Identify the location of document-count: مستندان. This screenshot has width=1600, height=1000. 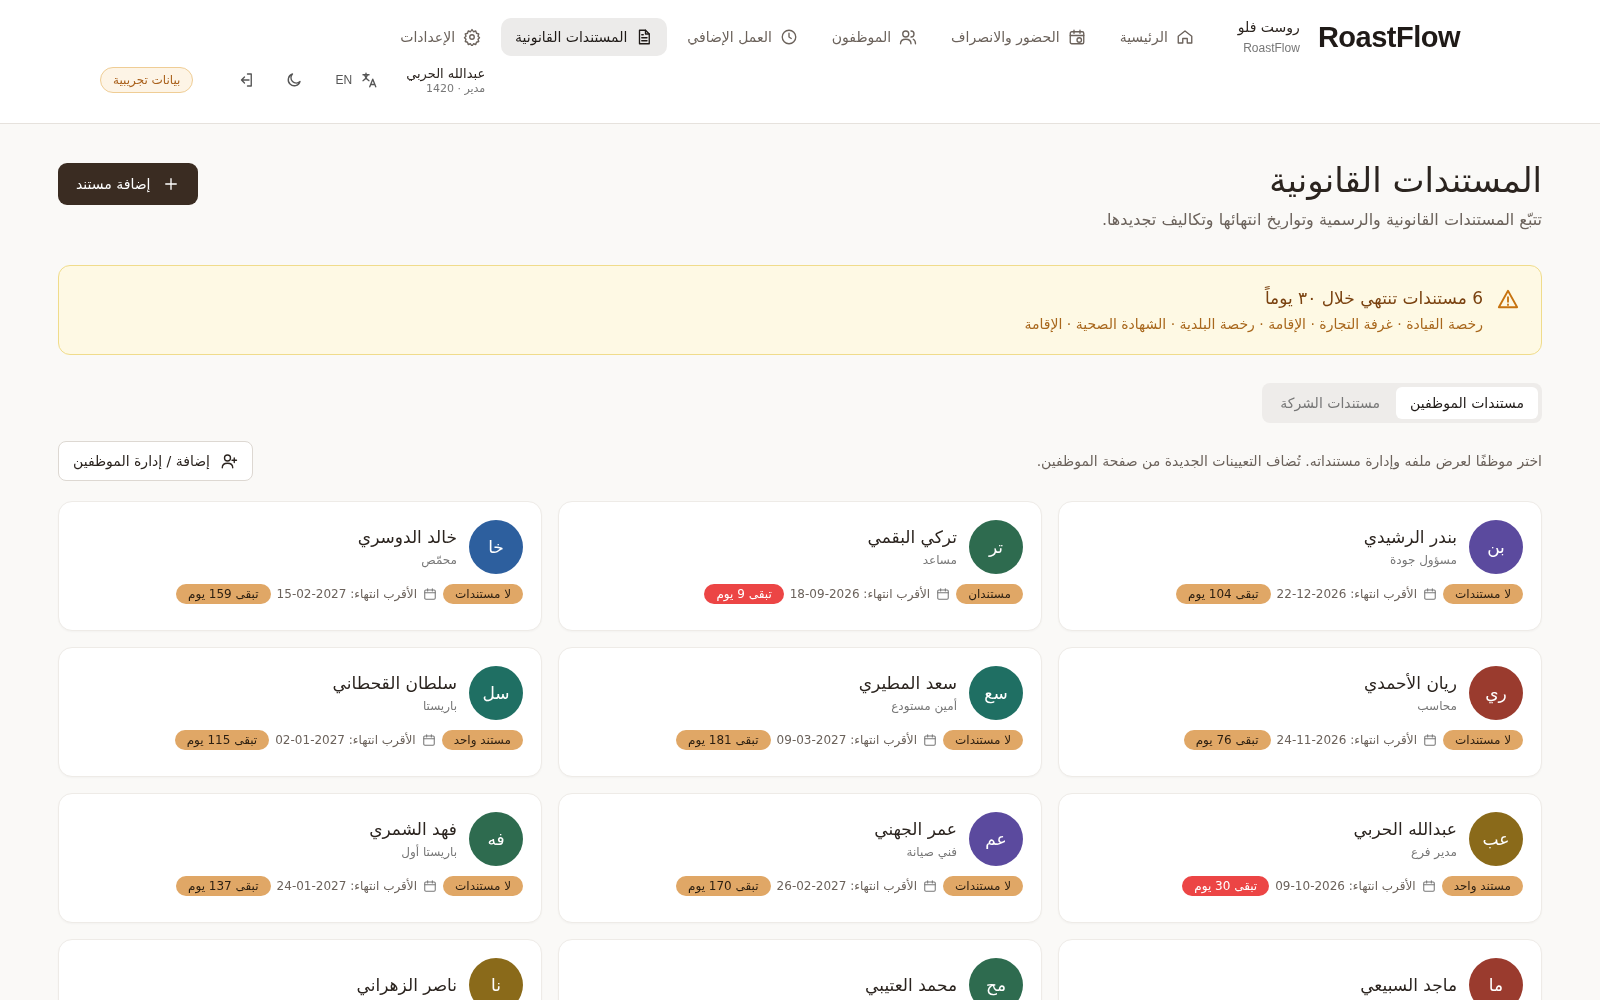
(989, 594).